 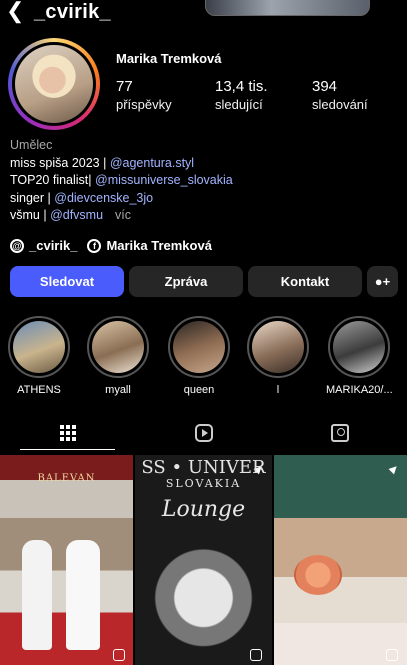 I want to click on grid-icon, so click(x=67, y=433).